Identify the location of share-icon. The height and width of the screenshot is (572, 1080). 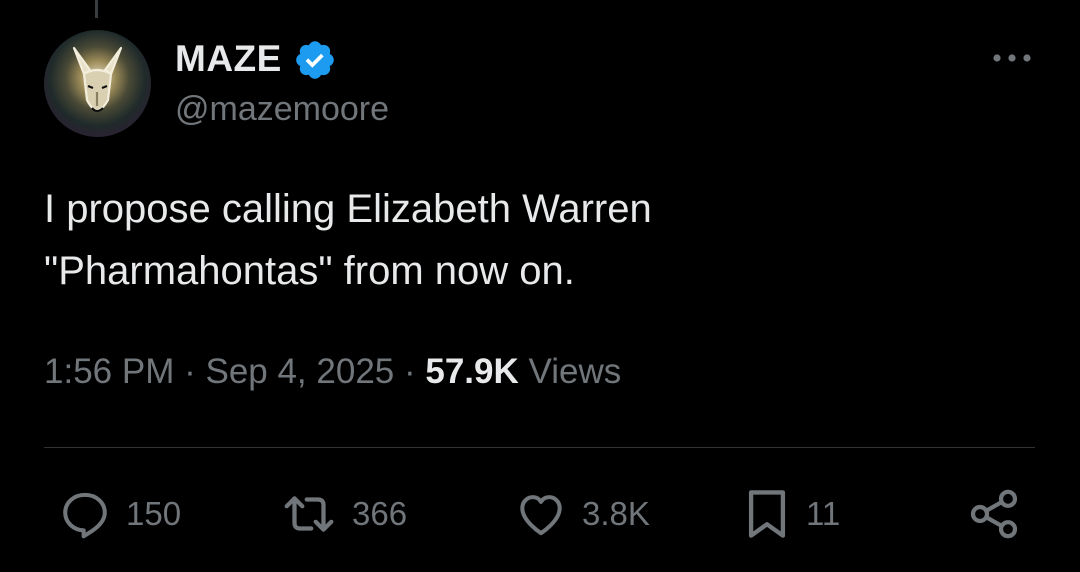
(994, 514).